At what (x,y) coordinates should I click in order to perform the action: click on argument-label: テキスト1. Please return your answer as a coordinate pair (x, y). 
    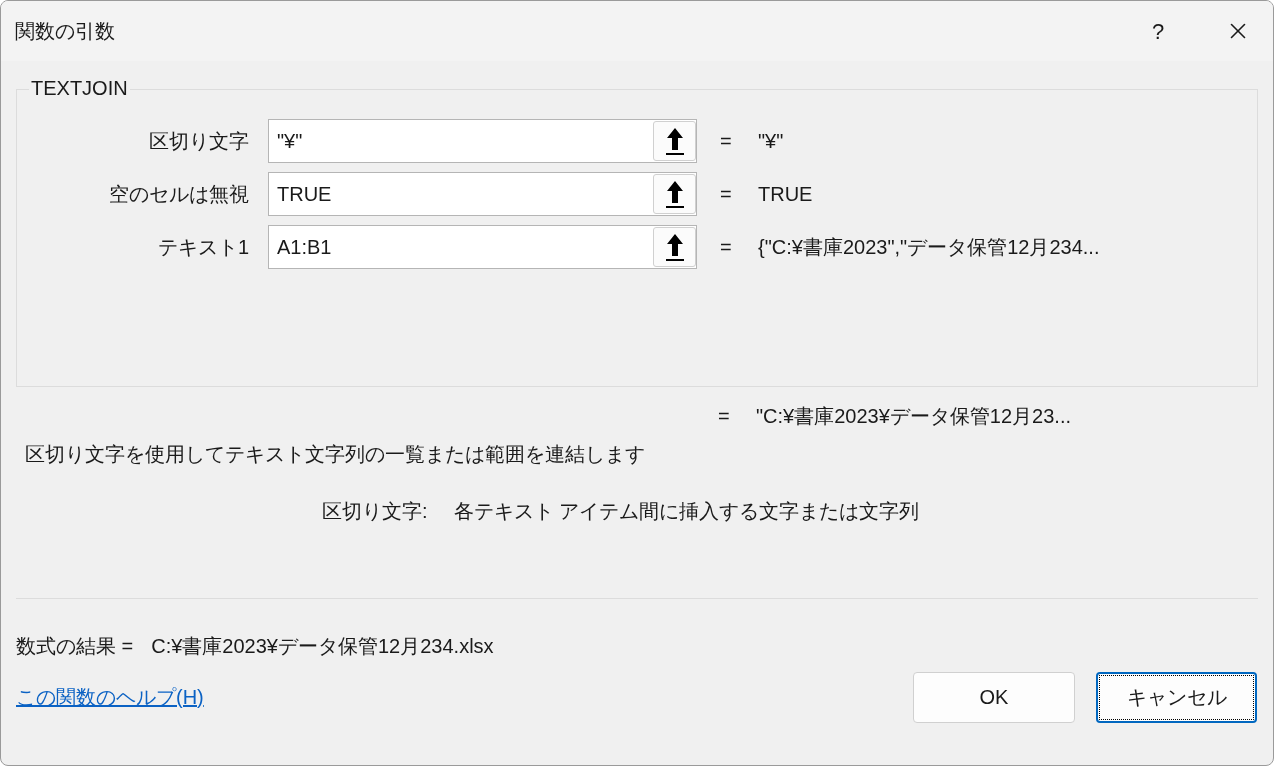
    Looking at the image, I should click on (202, 247).